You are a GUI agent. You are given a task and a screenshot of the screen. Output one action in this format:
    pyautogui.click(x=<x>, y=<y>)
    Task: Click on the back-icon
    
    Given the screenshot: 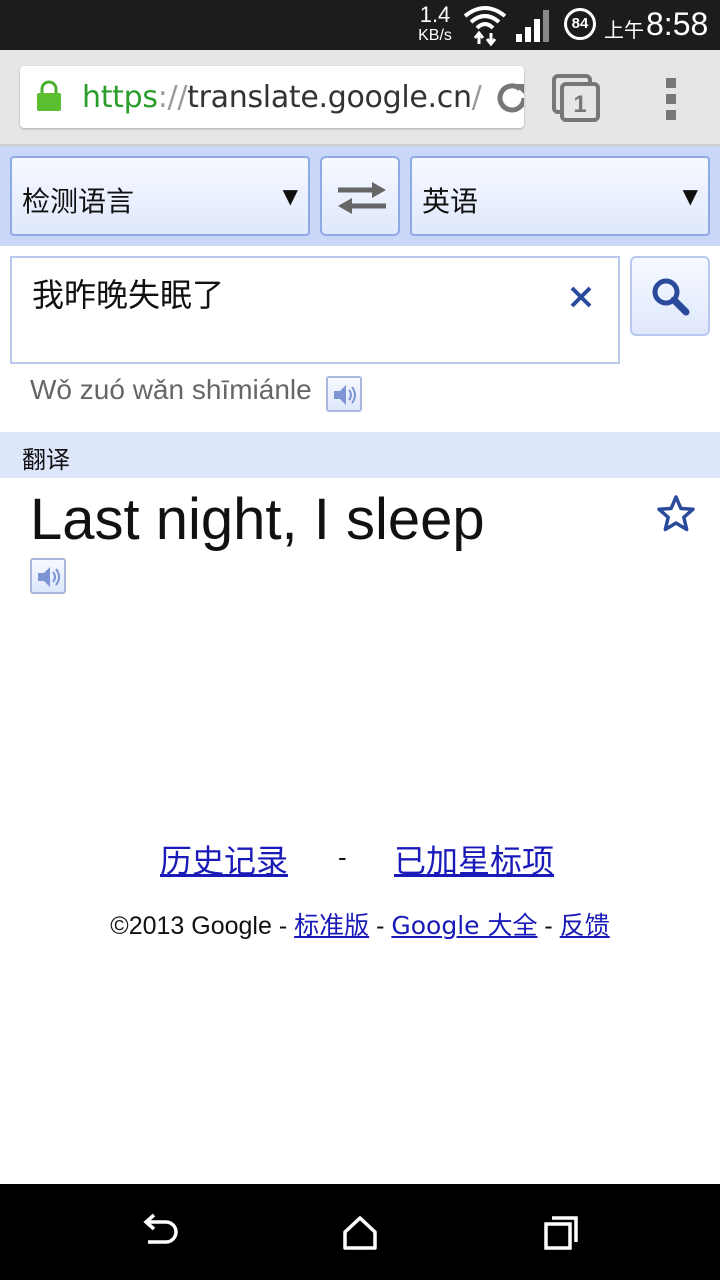 What is the action you would take?
    pyautogui.click(x=160, y=1232)
    